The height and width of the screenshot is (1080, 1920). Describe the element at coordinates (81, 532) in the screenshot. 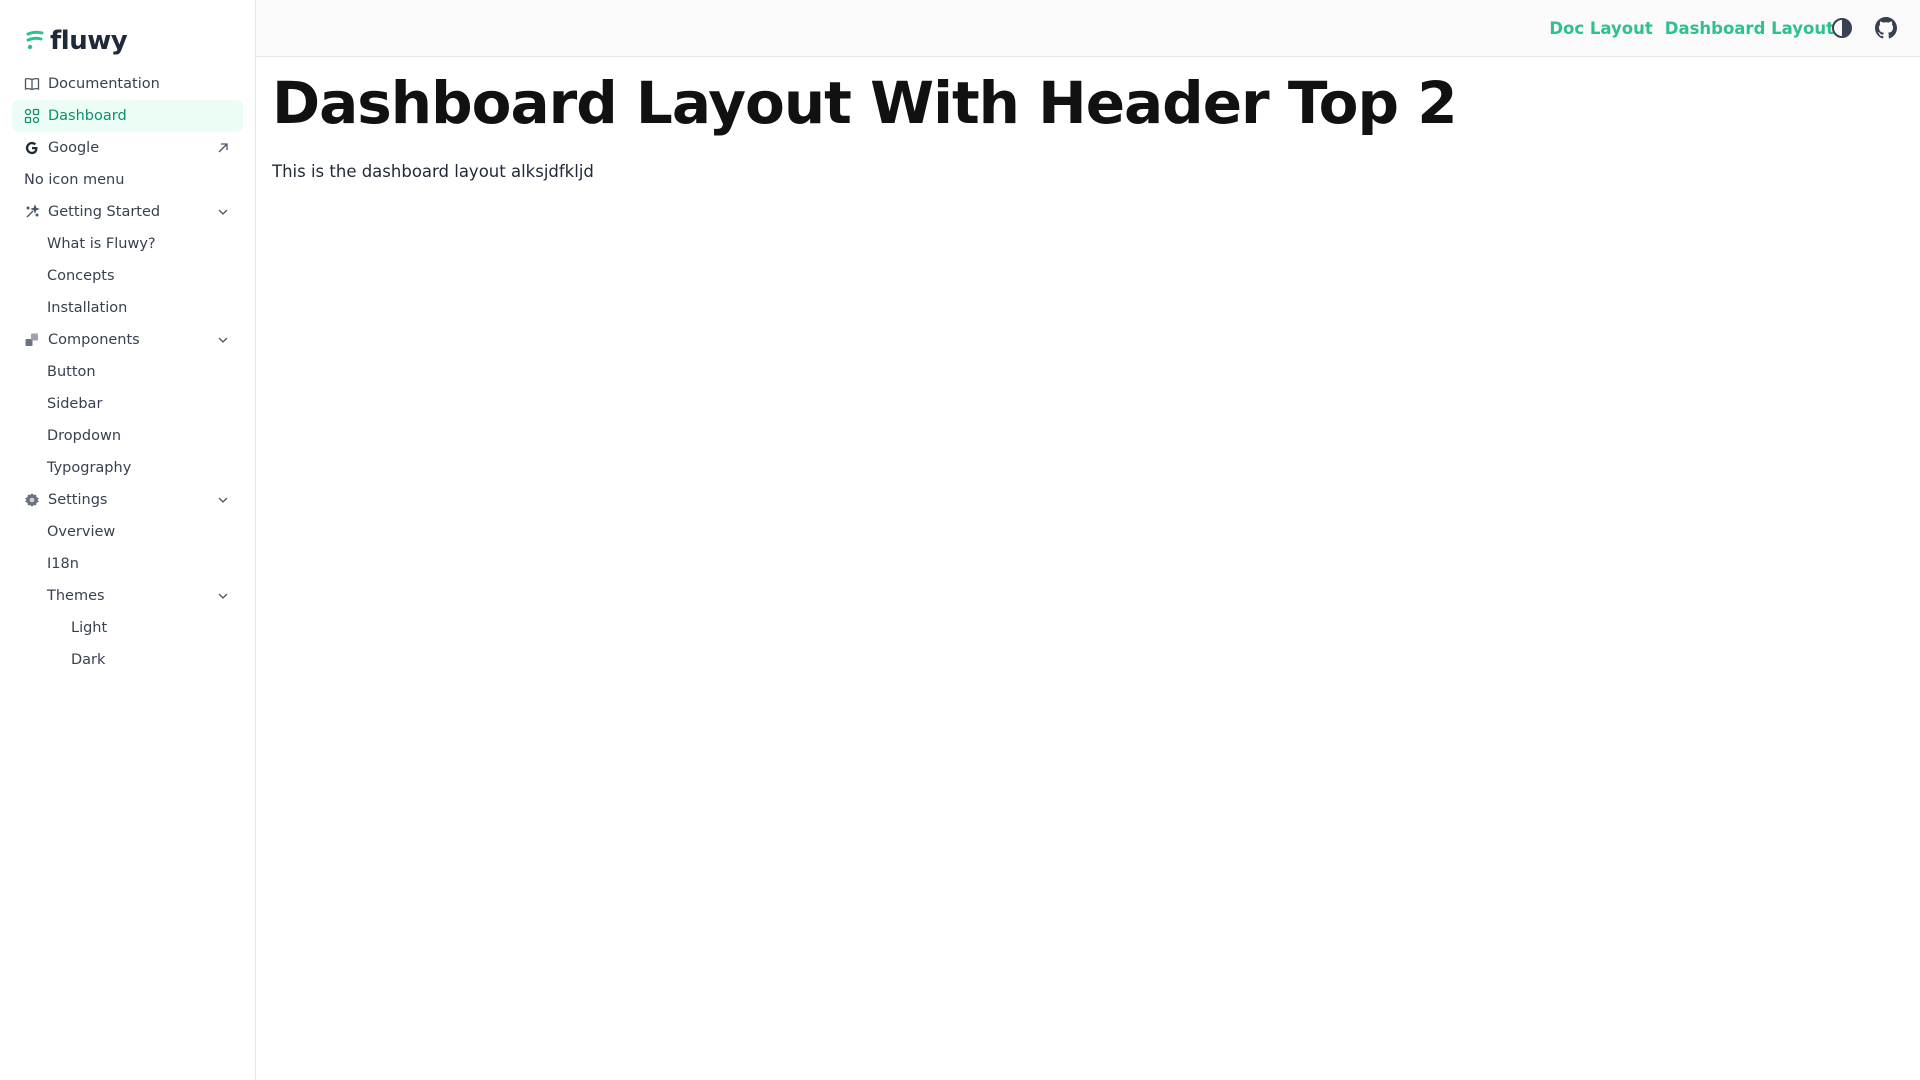

I see `sidebar-item-label: Overview` at that location.